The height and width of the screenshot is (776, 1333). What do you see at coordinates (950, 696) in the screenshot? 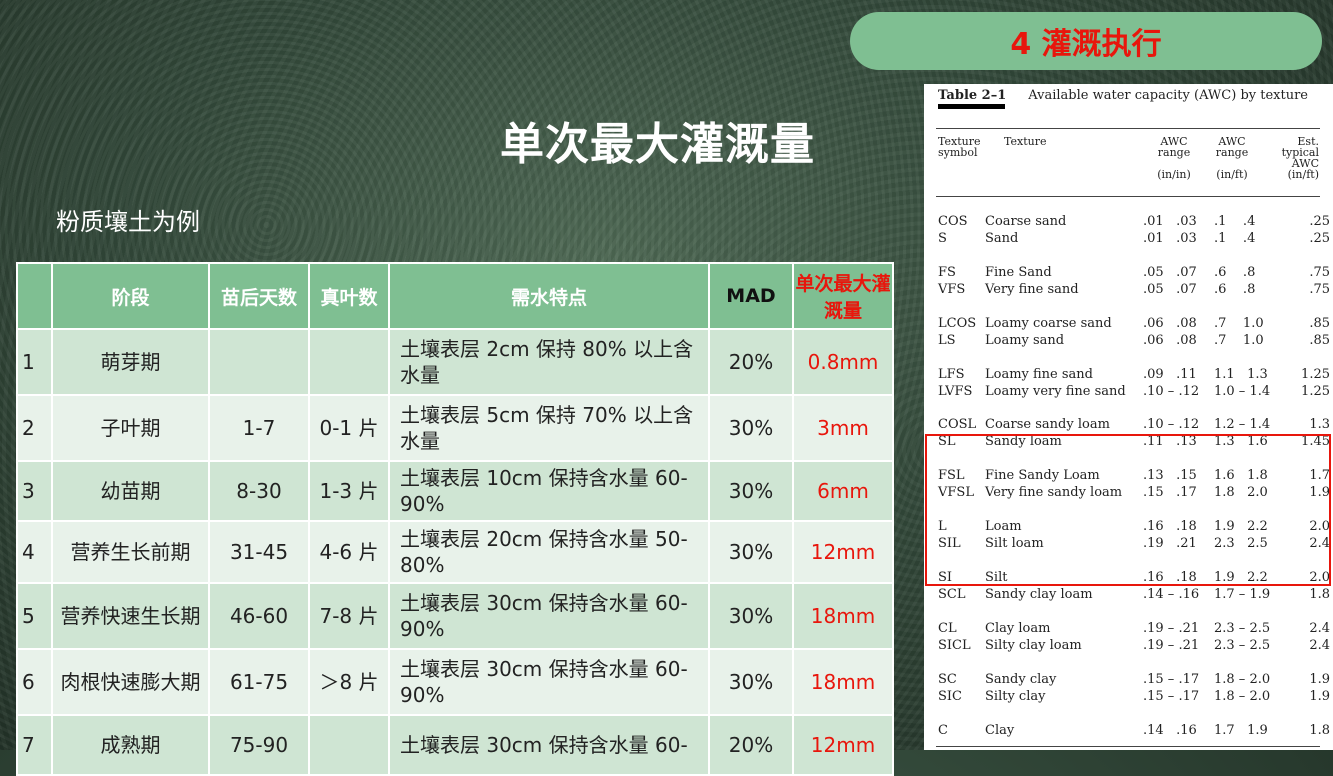
I see `ref-symbol: SIC` at bounding box center [950, 696].